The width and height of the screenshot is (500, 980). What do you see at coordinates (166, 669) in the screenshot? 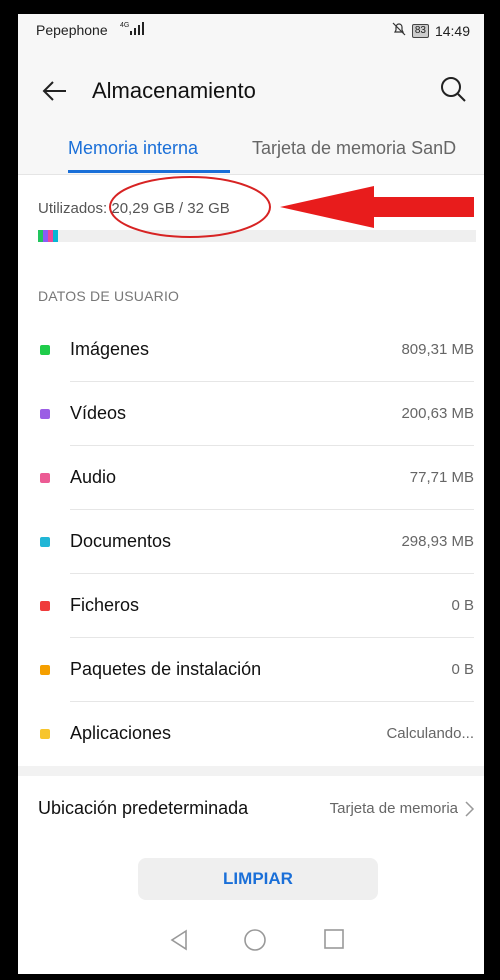
I see `item-name: Paquetes de instalación` at bounding box center [166, 669].